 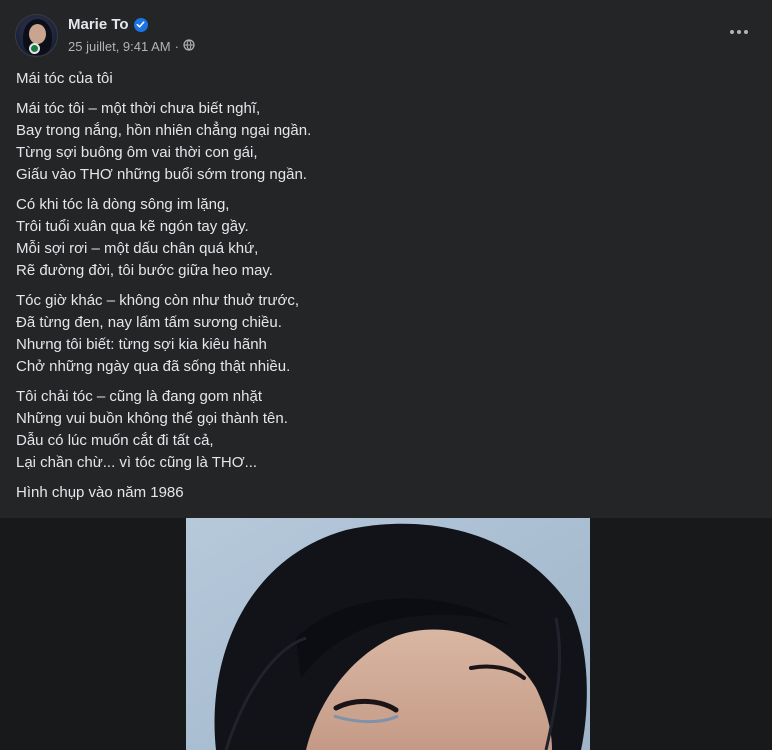 I want to click on author-avatar, so click(x=36, y=35).